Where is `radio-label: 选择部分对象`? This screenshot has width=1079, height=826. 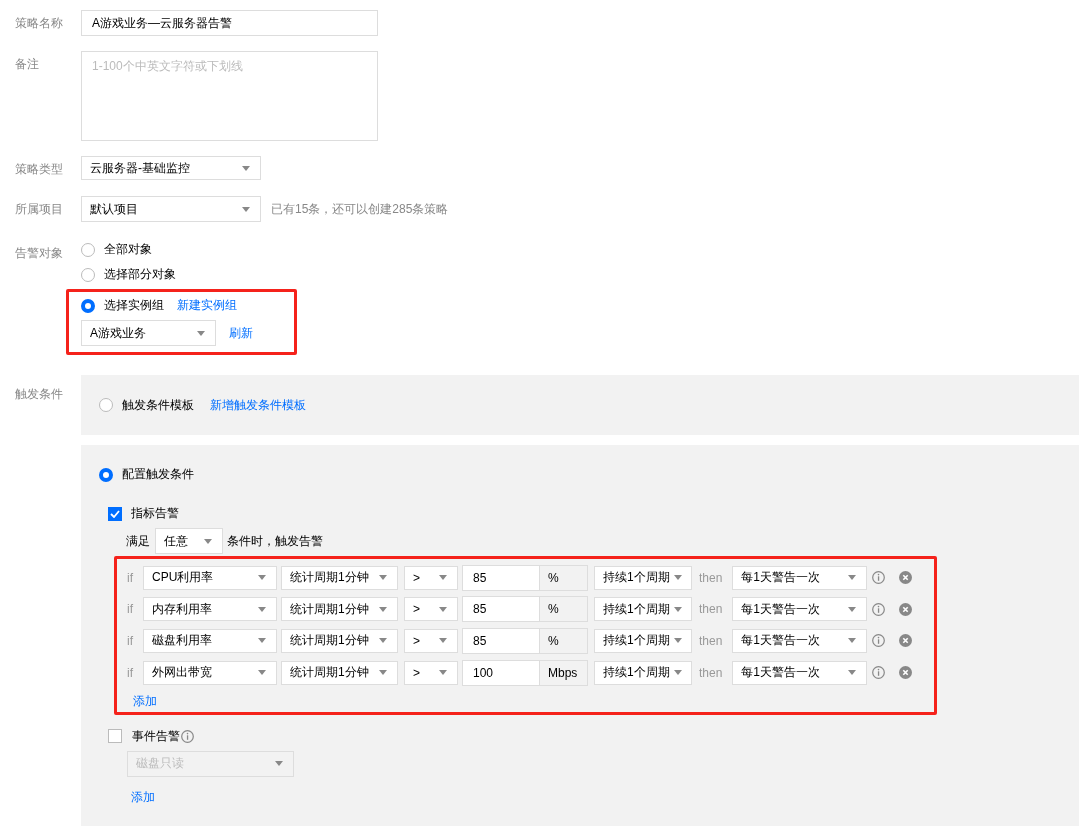 radio-label: 选择部分对象 is located at coordinates (140, 274).